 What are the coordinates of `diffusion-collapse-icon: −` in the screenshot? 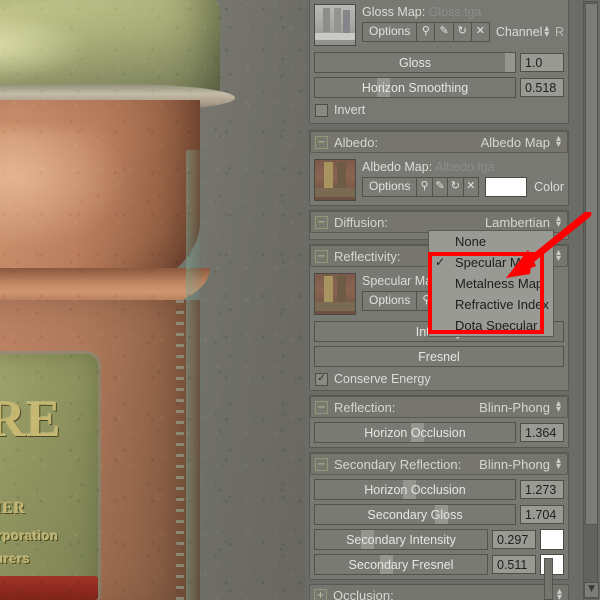 It's located at (321, 222).